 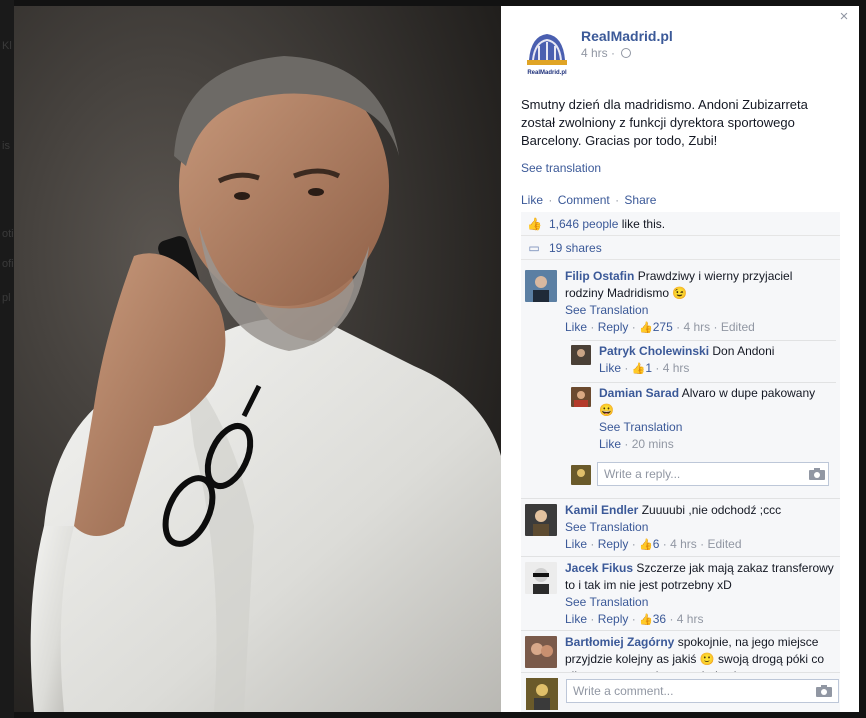 I want to click on reply-actions: Like · 👍1 · 4 hrs, so click(x=716, y=369).